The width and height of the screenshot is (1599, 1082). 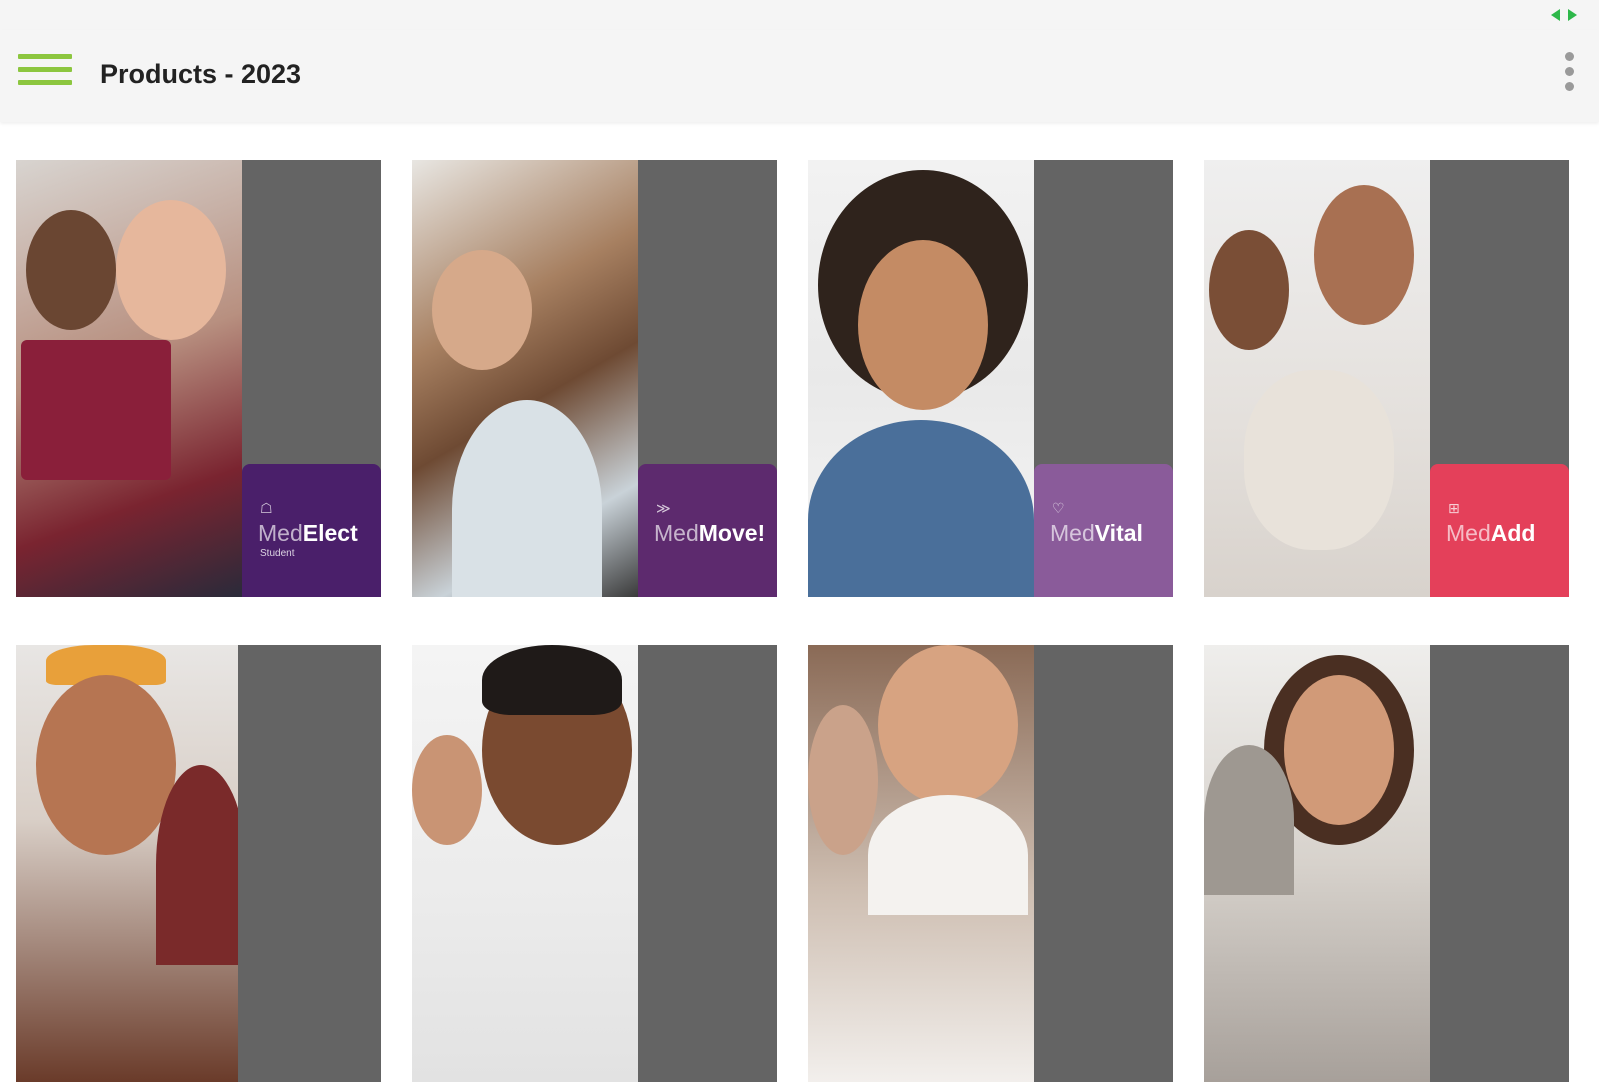 I want to click on battery-icon, so click(x=1564, y=15).